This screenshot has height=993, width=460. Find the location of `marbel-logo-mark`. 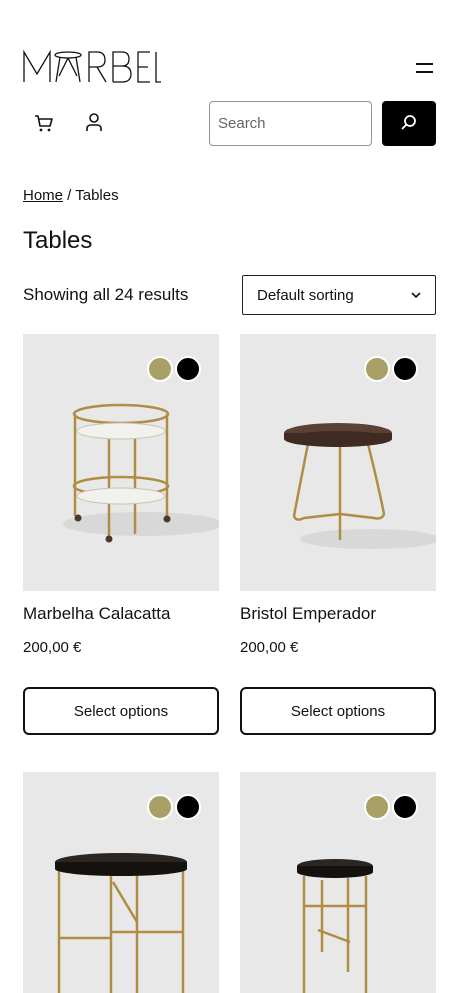

marbel-logo-mark is located at coordinates (92, 66).